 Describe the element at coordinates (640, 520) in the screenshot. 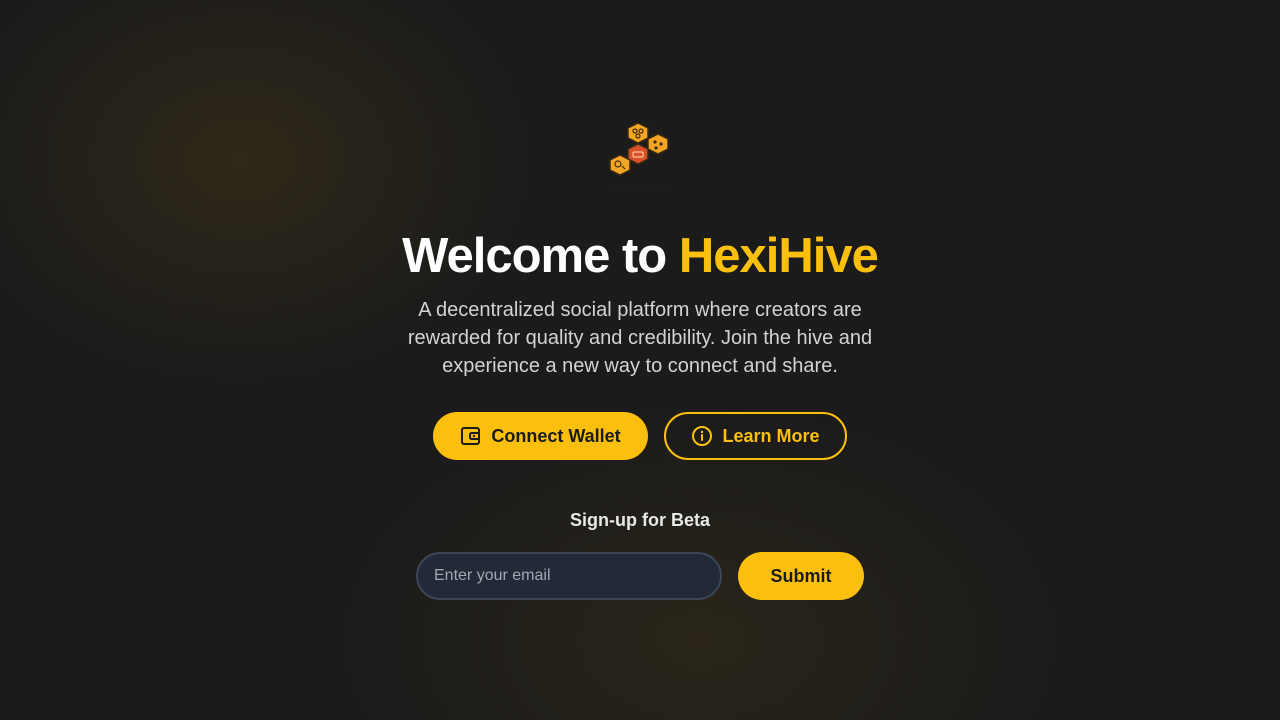

I see `beta-signup-label: Sign-up for Beta` at that location.